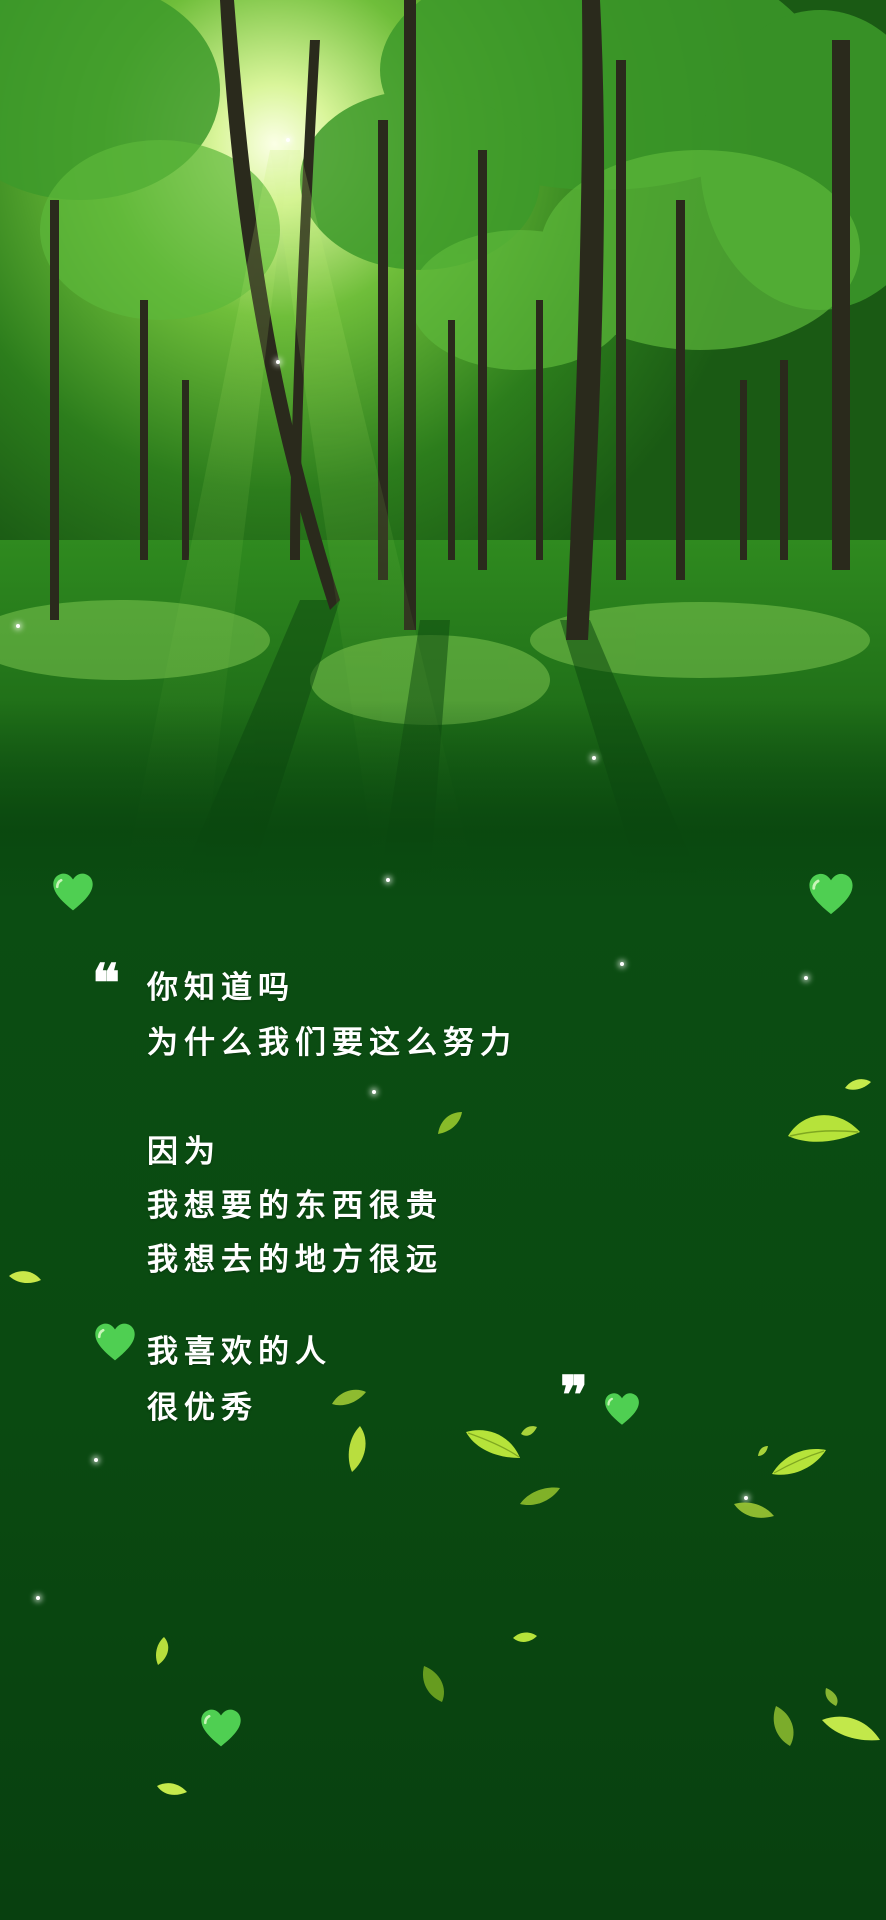 The width and height of the screenshot is (886, 1920). Describe the element at coordinates (574, 1395) in the screenshot. I see `close-quote-mark: ❞` at that location.